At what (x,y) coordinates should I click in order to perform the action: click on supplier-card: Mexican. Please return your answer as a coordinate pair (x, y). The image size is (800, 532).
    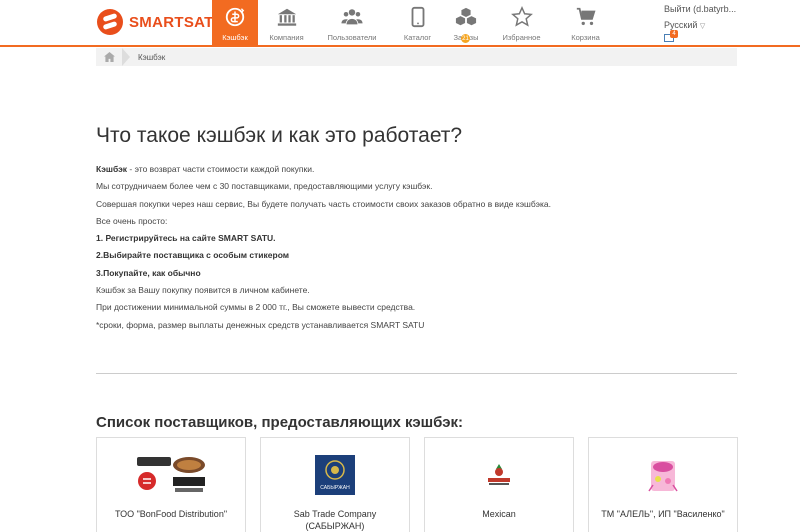
    Looking at the image, I should click on (499, 484).